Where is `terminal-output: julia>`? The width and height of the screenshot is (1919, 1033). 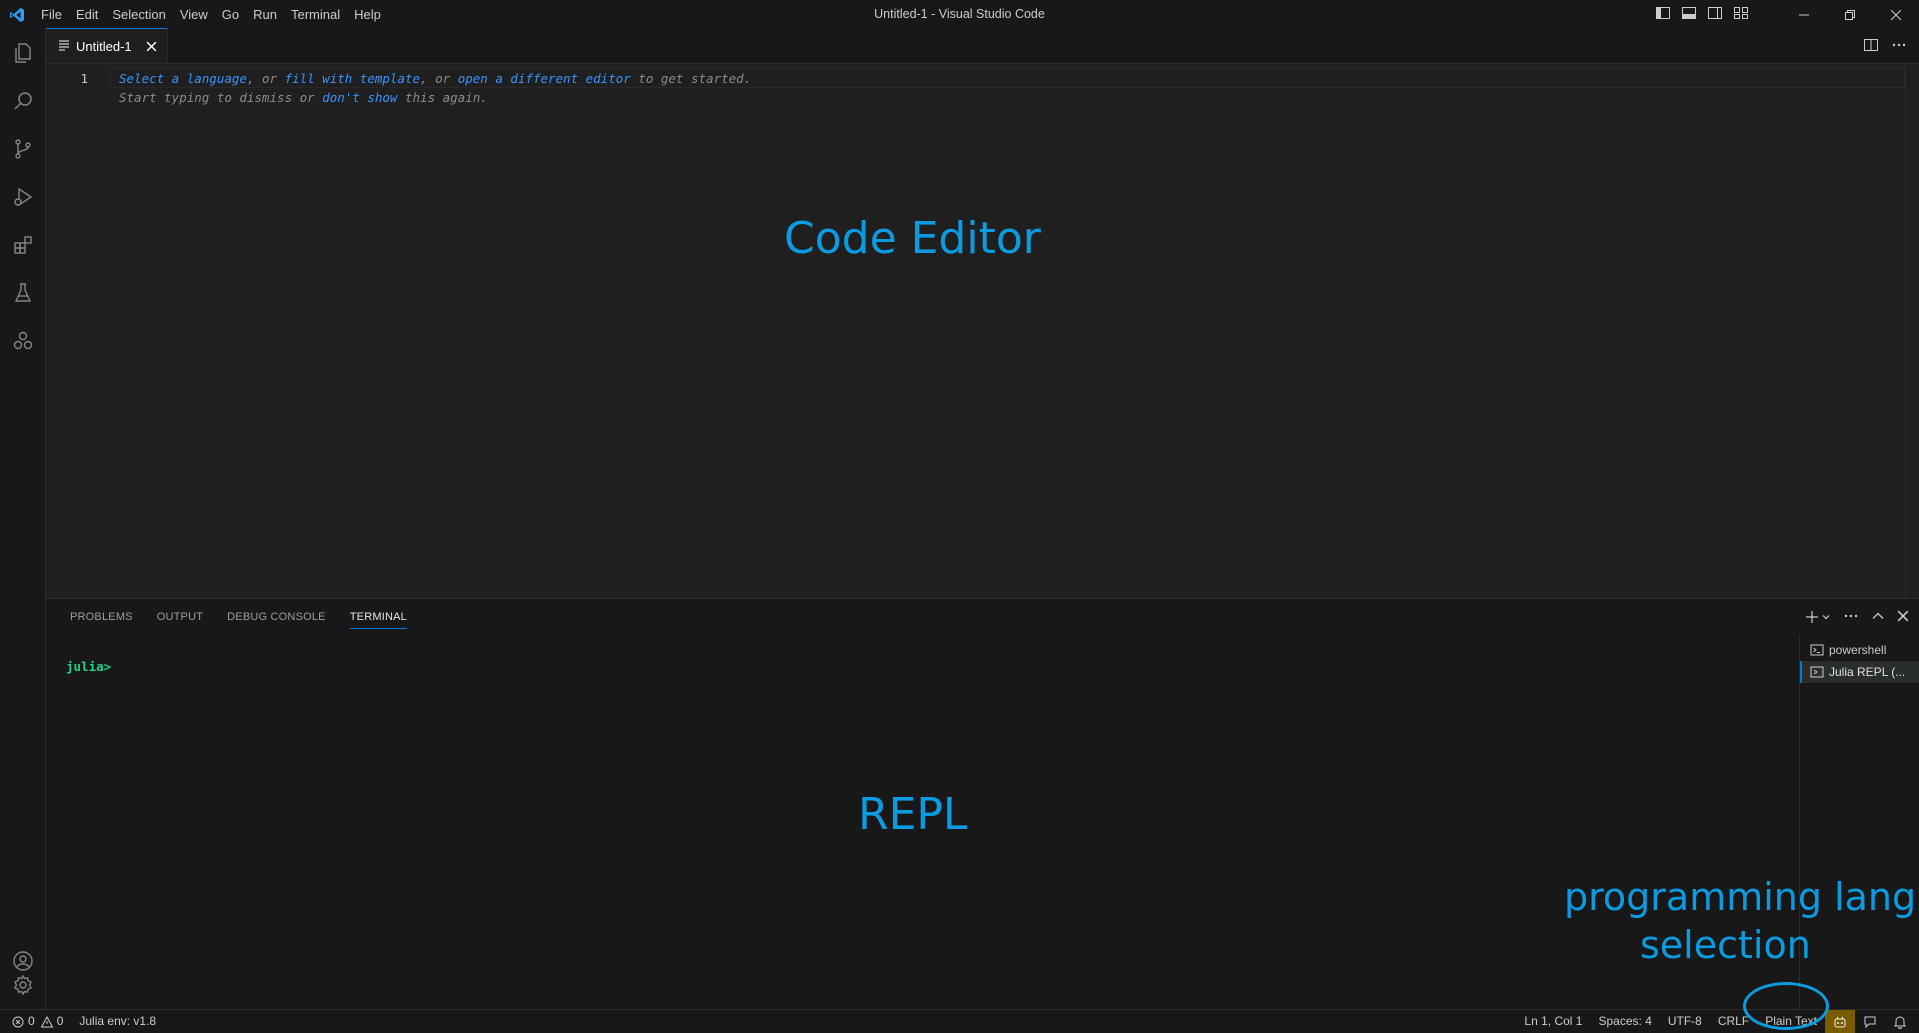 terminal-output: julia> is located at coordinates (88, 666).